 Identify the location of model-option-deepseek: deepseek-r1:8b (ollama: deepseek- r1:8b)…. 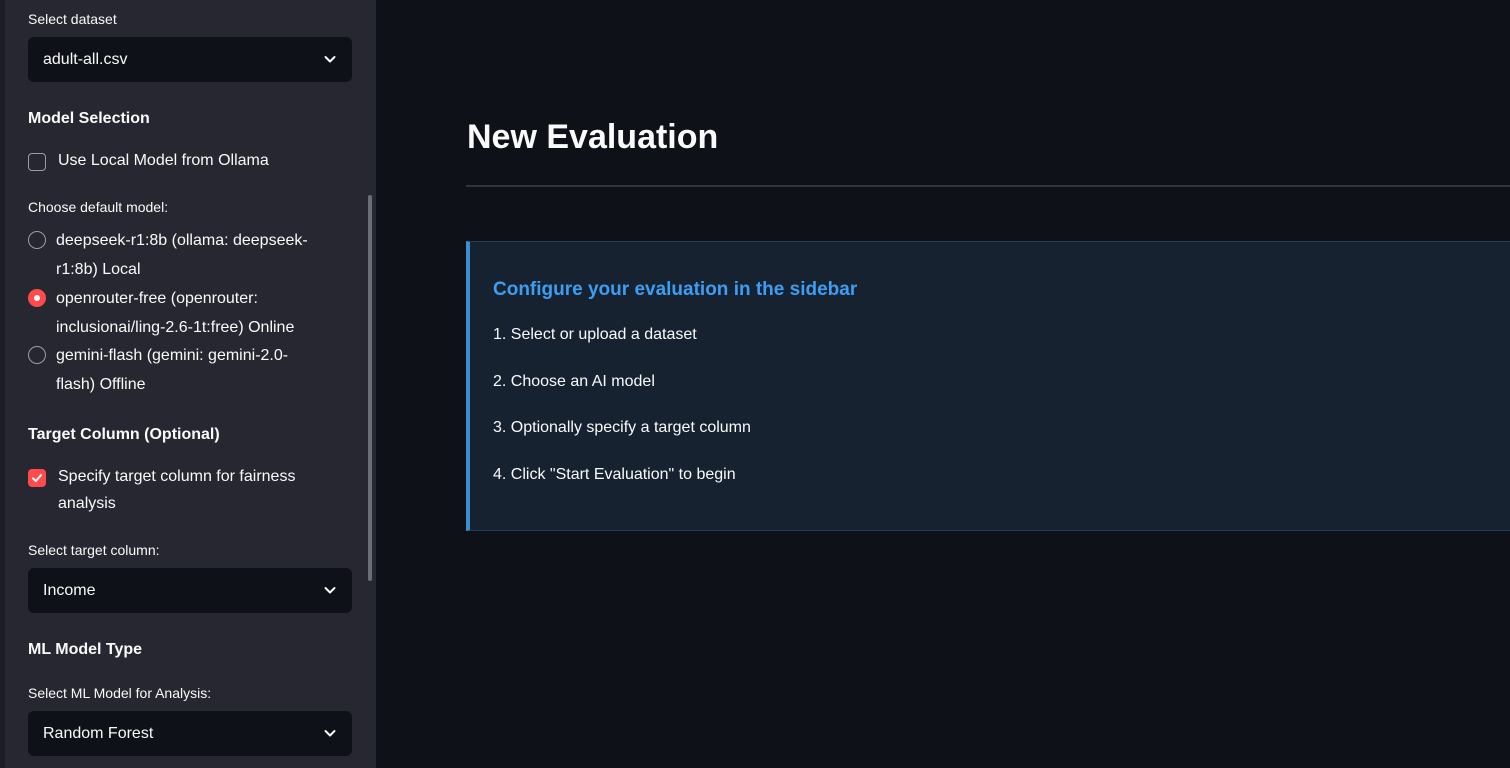
(196, 255).